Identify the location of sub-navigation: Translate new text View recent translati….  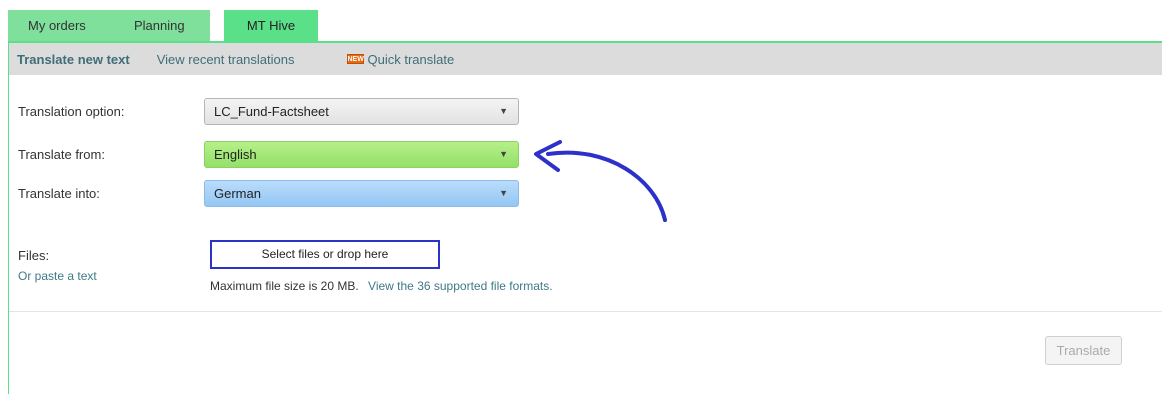
(585, 59).